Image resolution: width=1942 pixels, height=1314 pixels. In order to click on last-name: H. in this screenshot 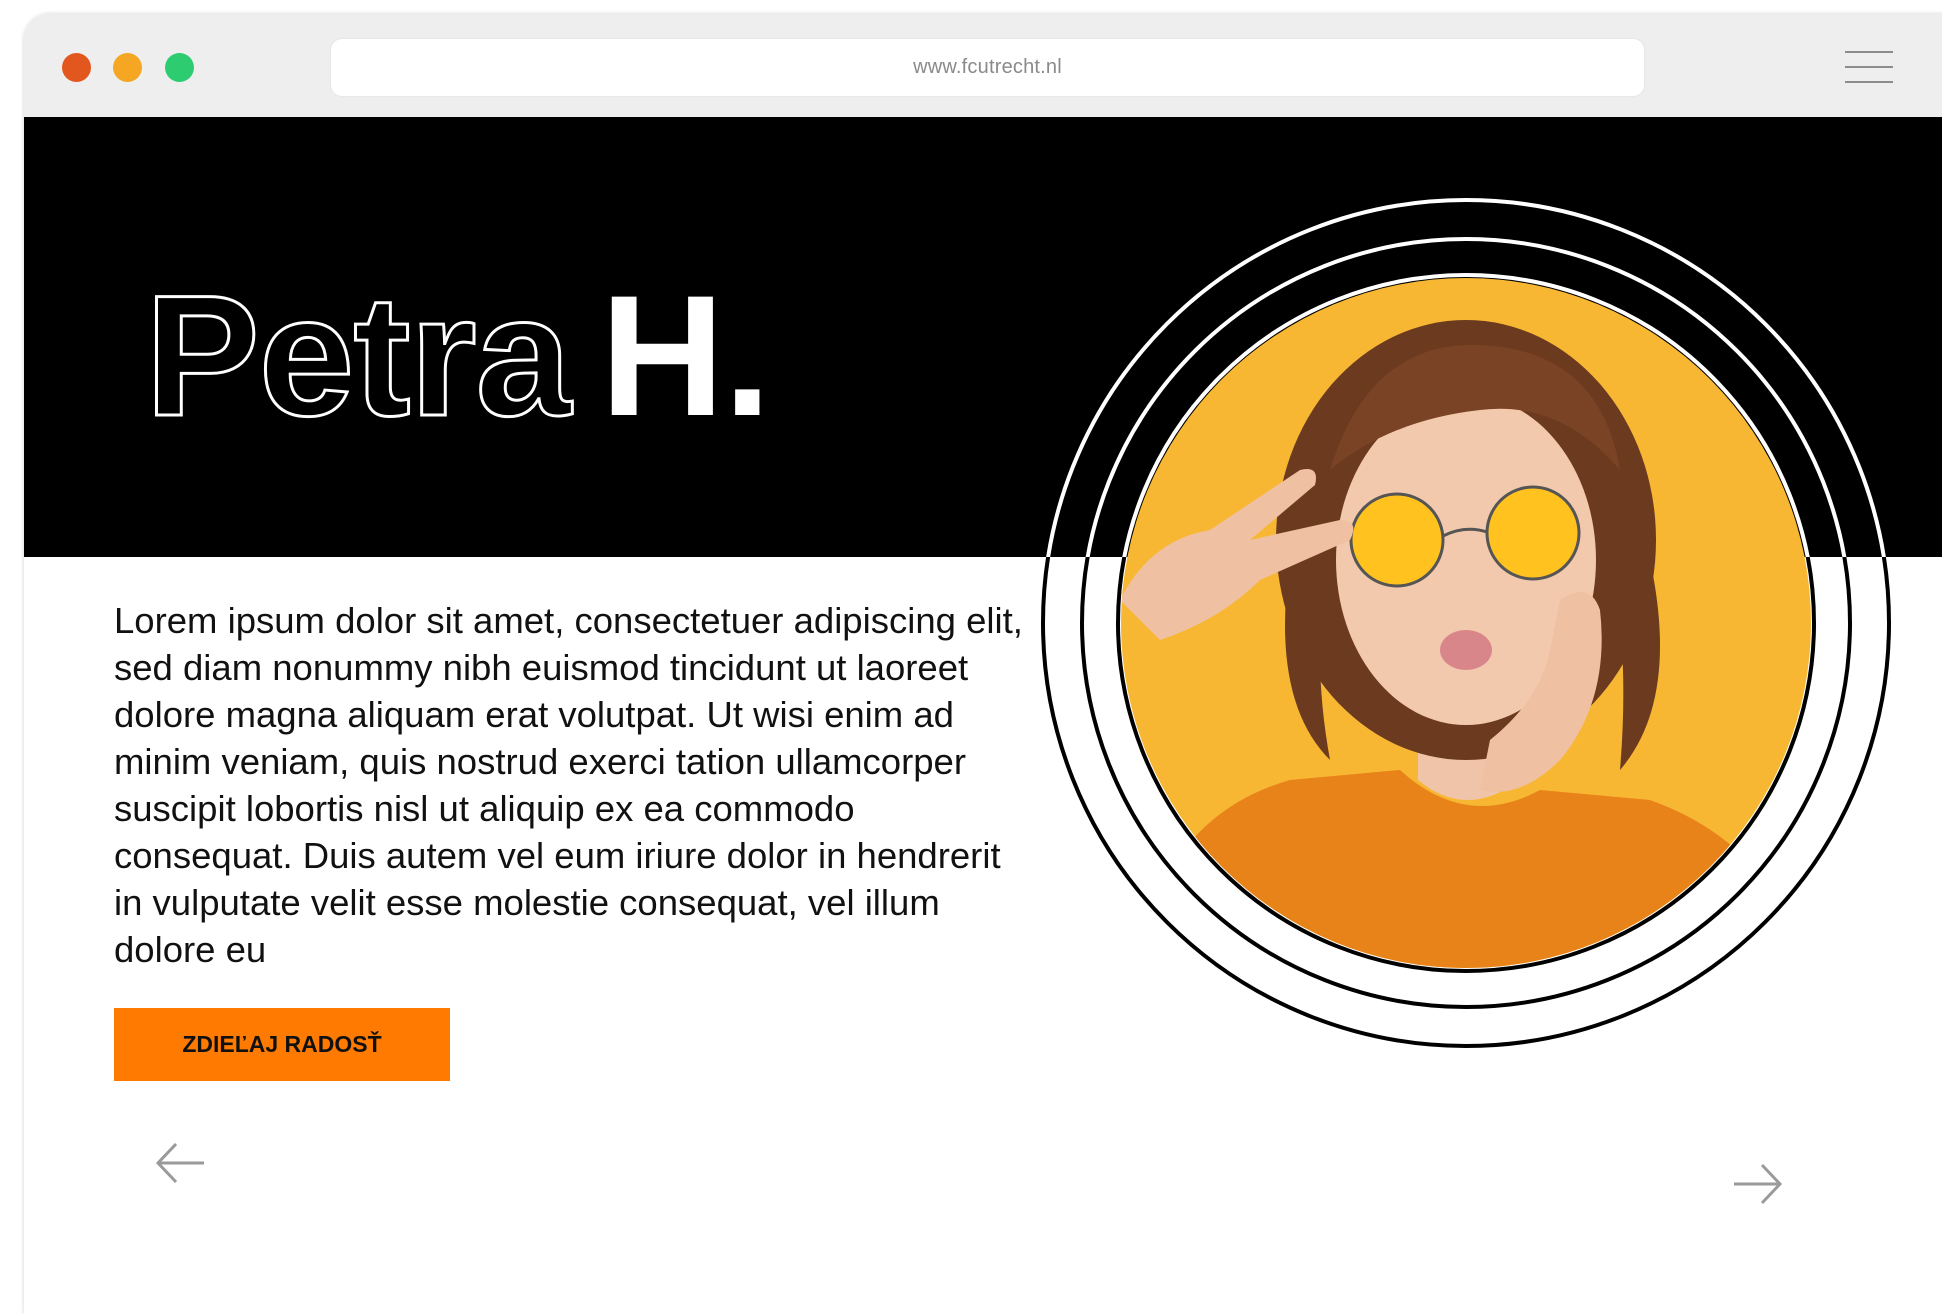, I will do `click(685, 356)`.